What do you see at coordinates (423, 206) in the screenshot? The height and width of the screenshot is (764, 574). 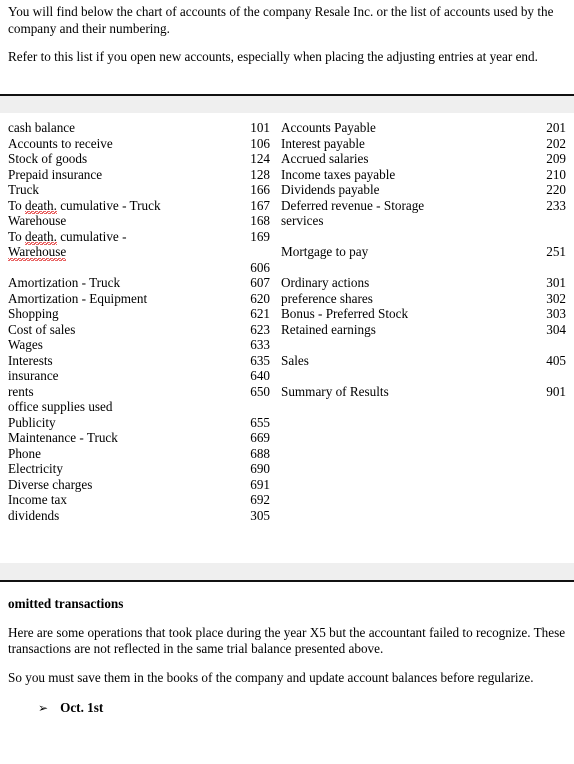 I see `account-row: Deferred revenue - Storage 233` at bounding box center [423, 206].